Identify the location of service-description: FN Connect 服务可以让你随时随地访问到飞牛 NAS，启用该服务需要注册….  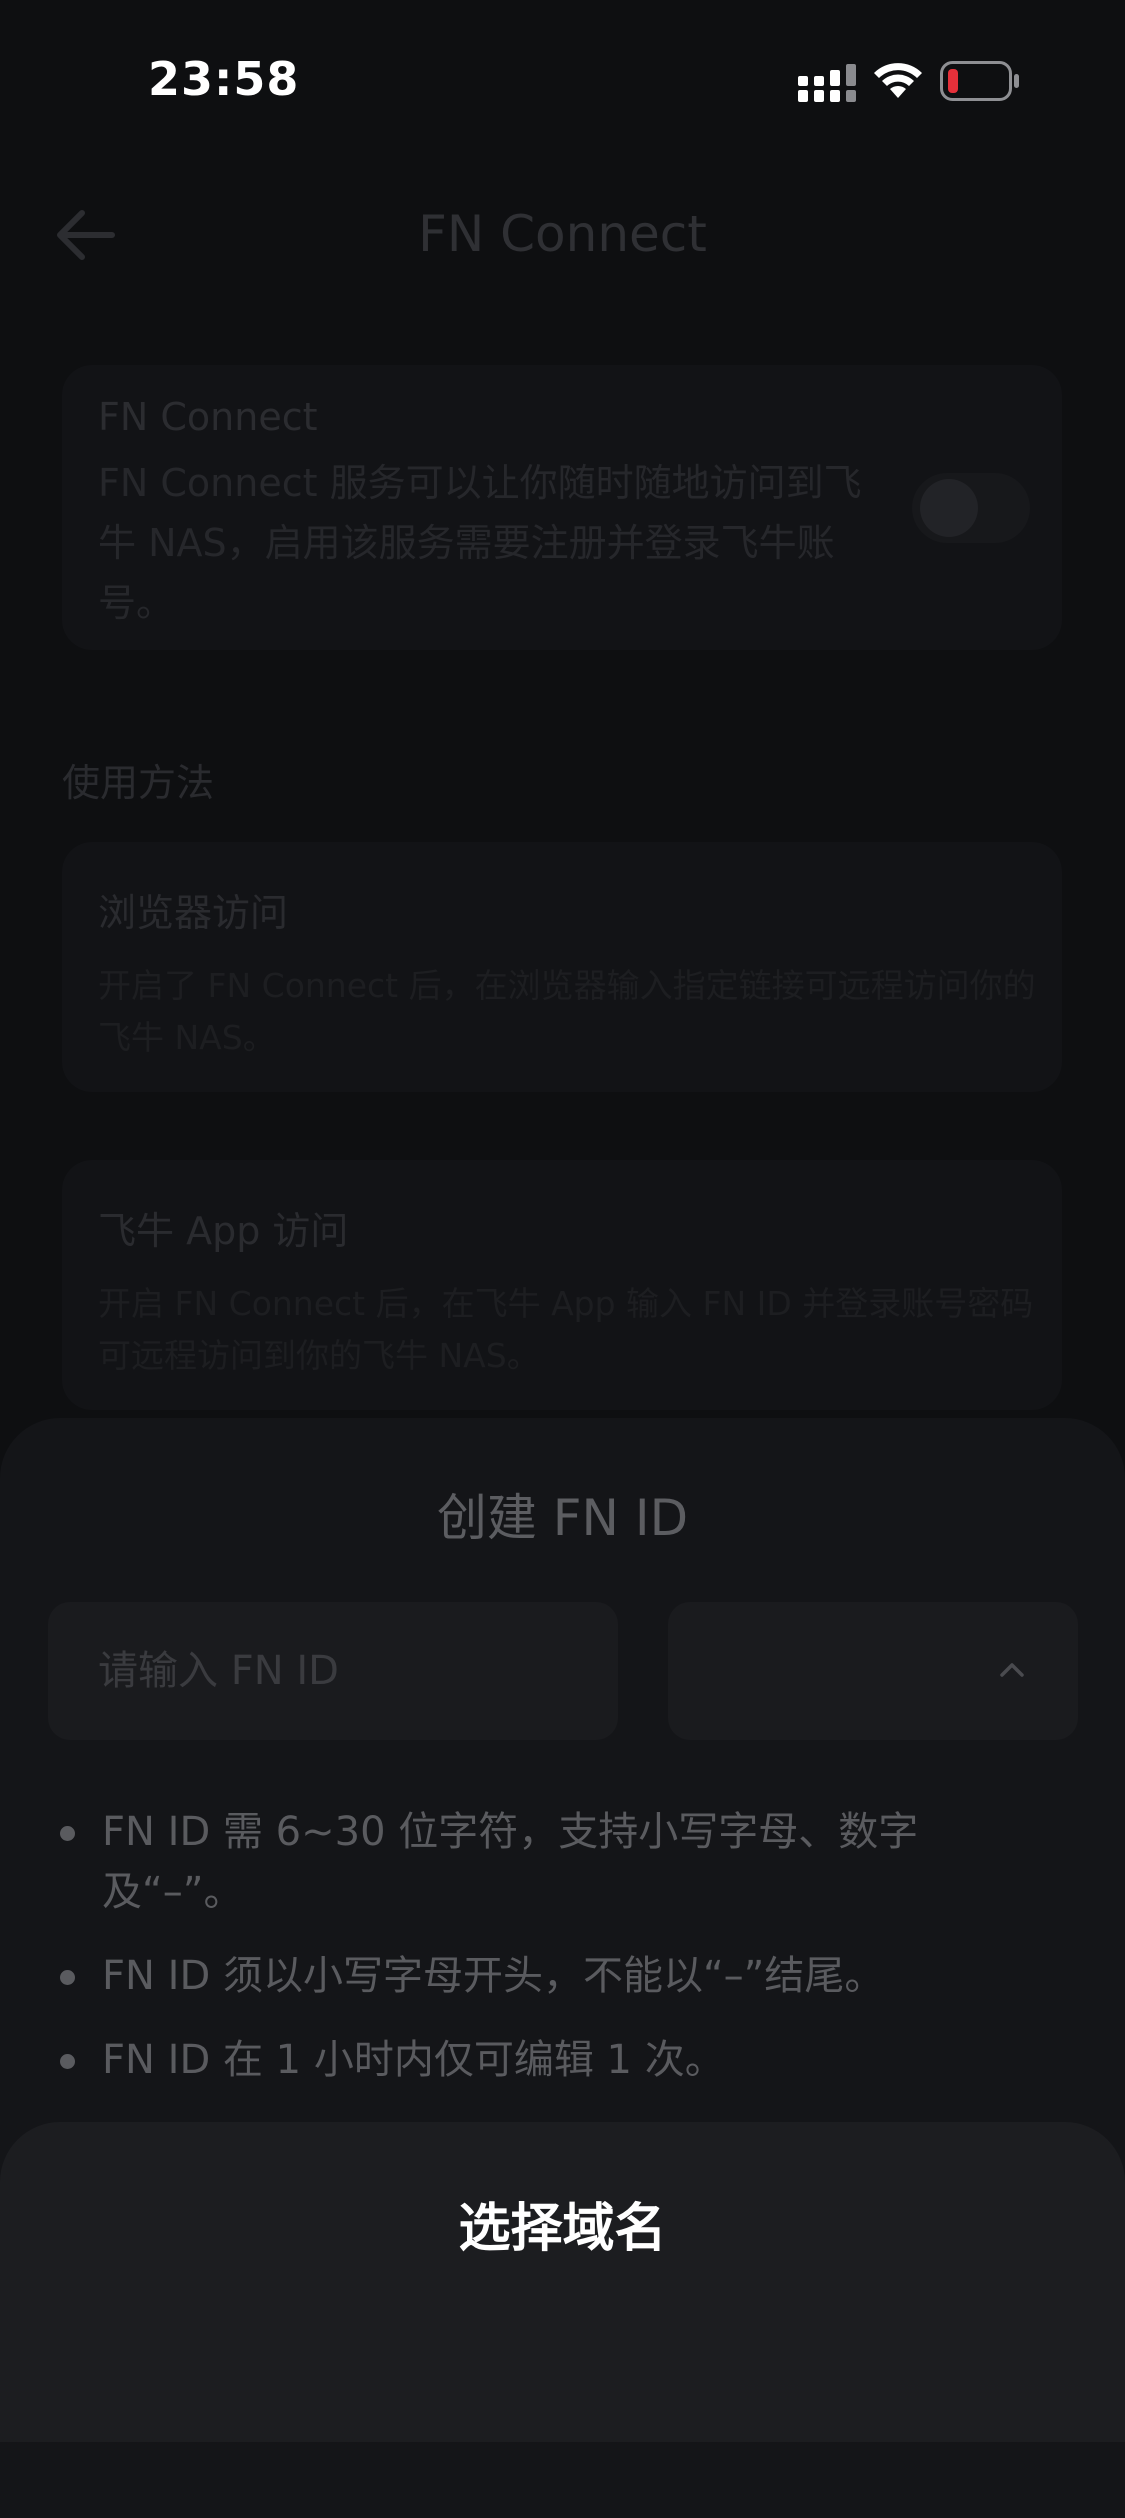
(480, 543).